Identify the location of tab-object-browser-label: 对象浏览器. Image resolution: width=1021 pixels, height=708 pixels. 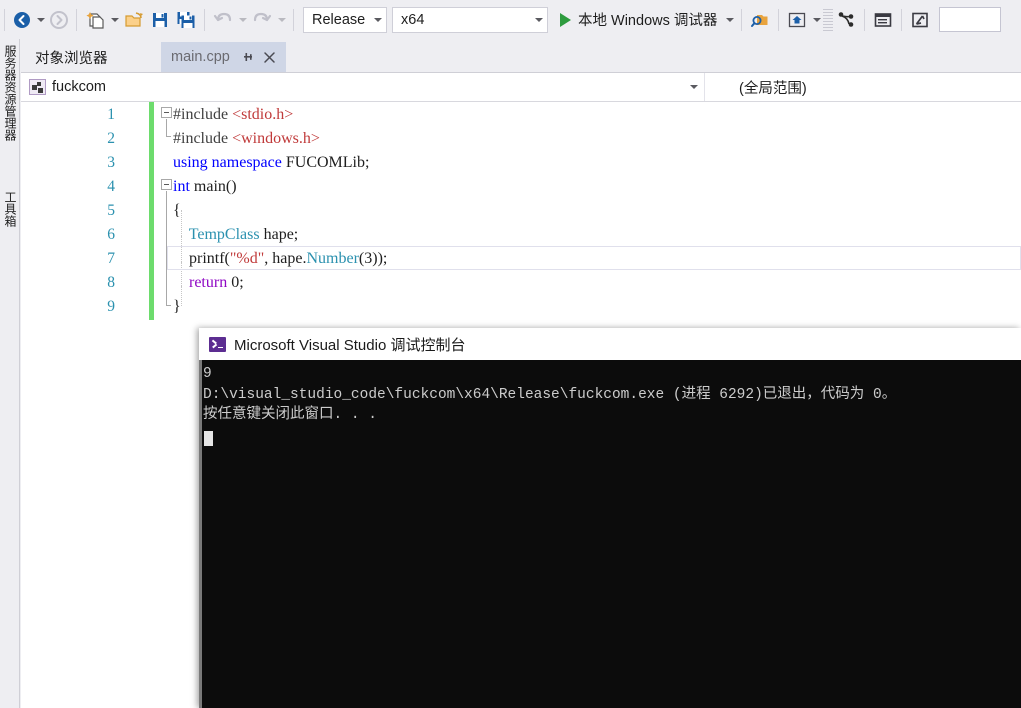
(71, 58).